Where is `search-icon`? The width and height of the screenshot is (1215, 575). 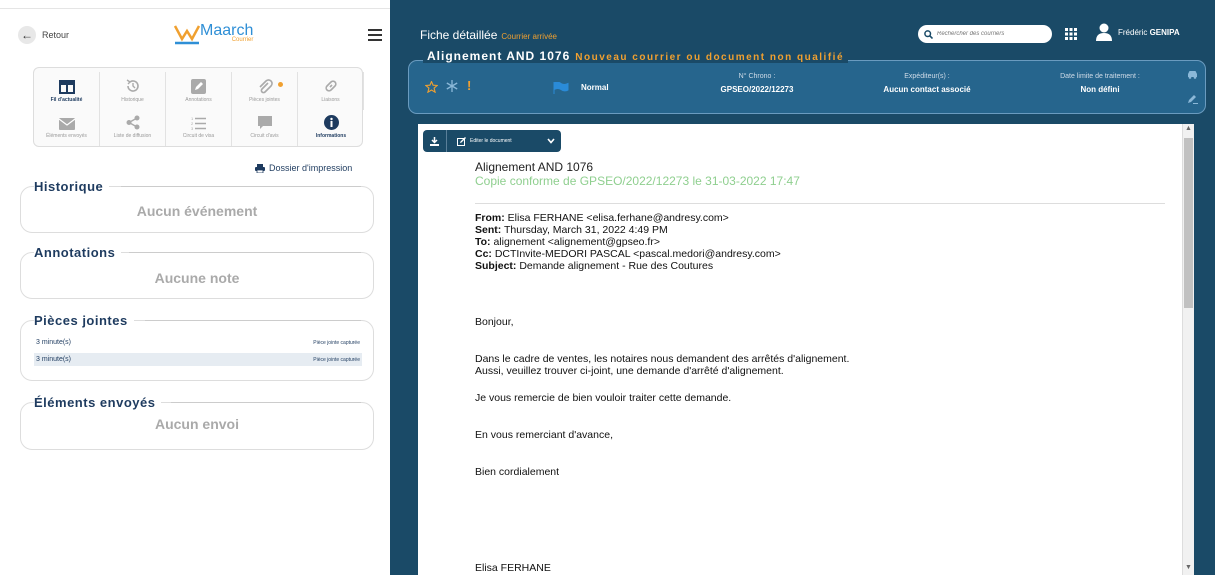
search-icon is located at coordinates (928, 34).